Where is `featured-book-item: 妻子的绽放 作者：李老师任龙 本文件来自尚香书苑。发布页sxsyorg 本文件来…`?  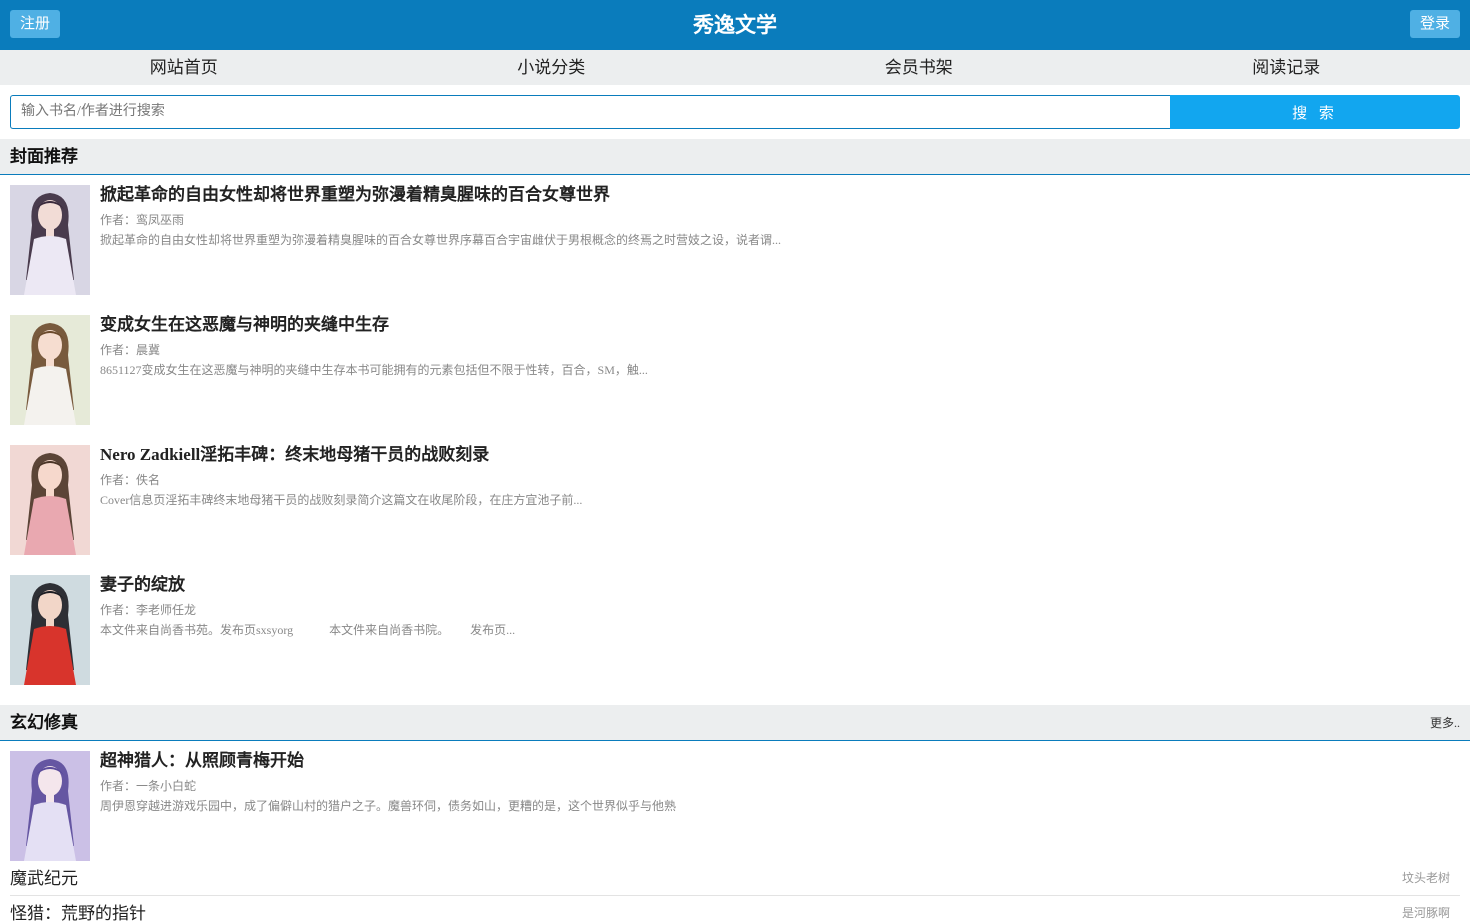 featured-book-item: 妻子的绽放 作者：李老师任龙 本文件来自尚香书苑。发布页sxsyorg 本文件来… is located at coordinates (735, 630).